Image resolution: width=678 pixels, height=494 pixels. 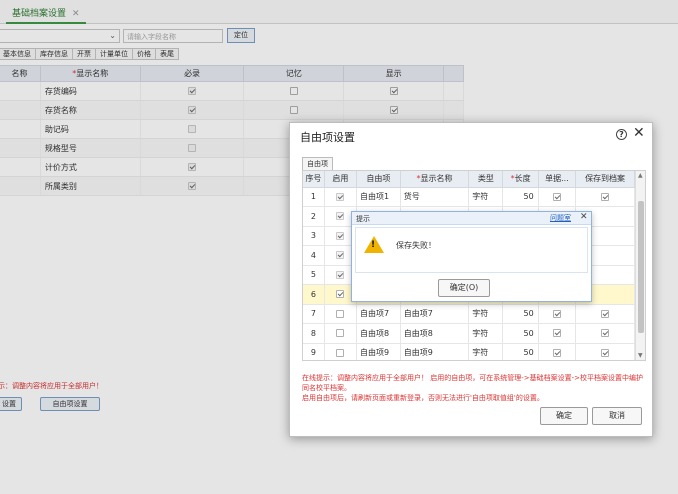 What do you see at coordinates (520, 179) in the screenshot?
I see `column-header: *长度` at bounding box center [520, 179].